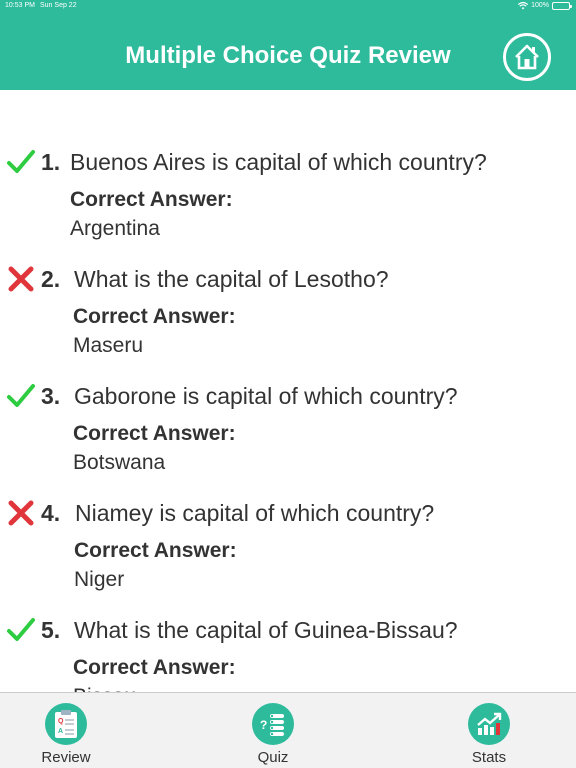 The width and height of the screenshot is (576, 768). Describe the element at coordinates (255, 513) in the screenshot. I see `question-text: Niamey is capital of which country?` at that location.